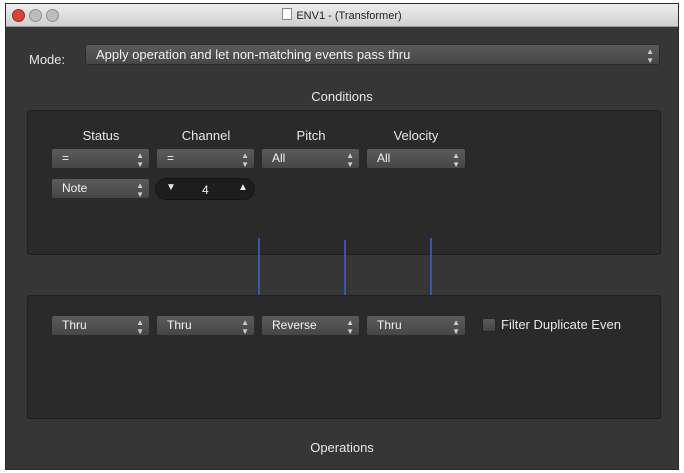 The width and height of the screenshot is (684, 473). What do you see at coordinates (389, 325) in the screenshot?
I see `velocity-operation-value: Thru` at bounding box center [389, 325].